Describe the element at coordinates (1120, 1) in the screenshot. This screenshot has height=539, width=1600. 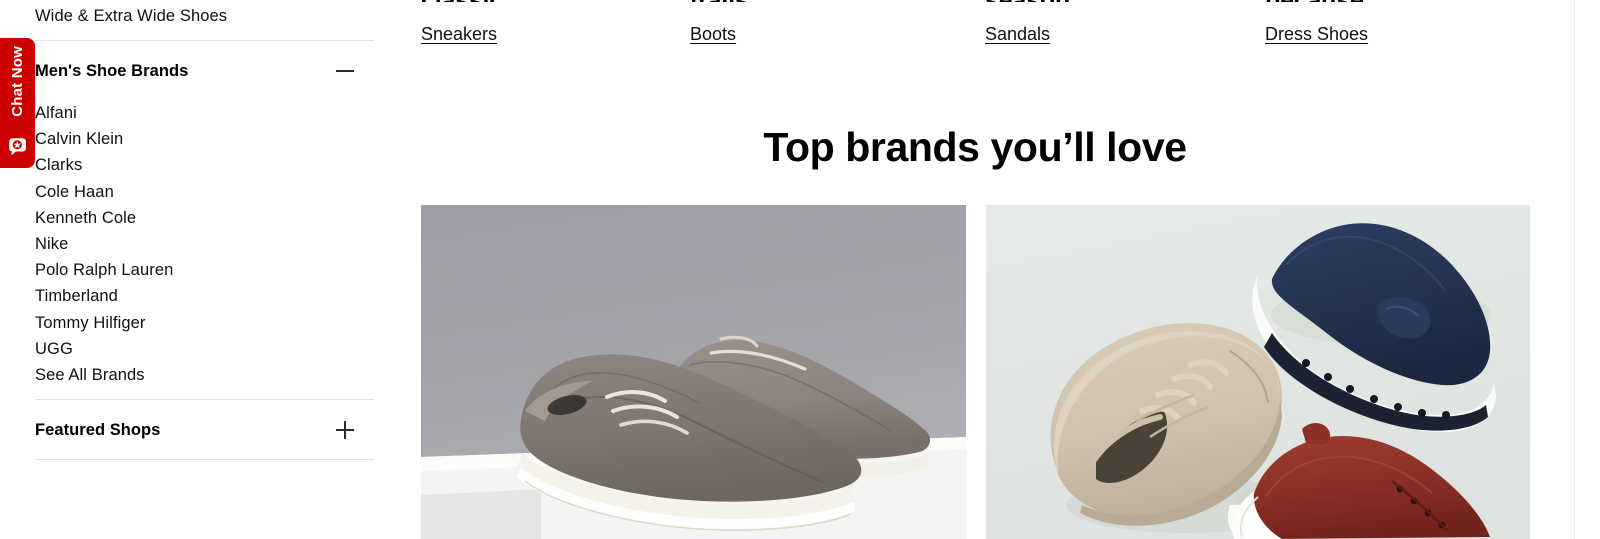
I see `promo-heading: season` at that location.